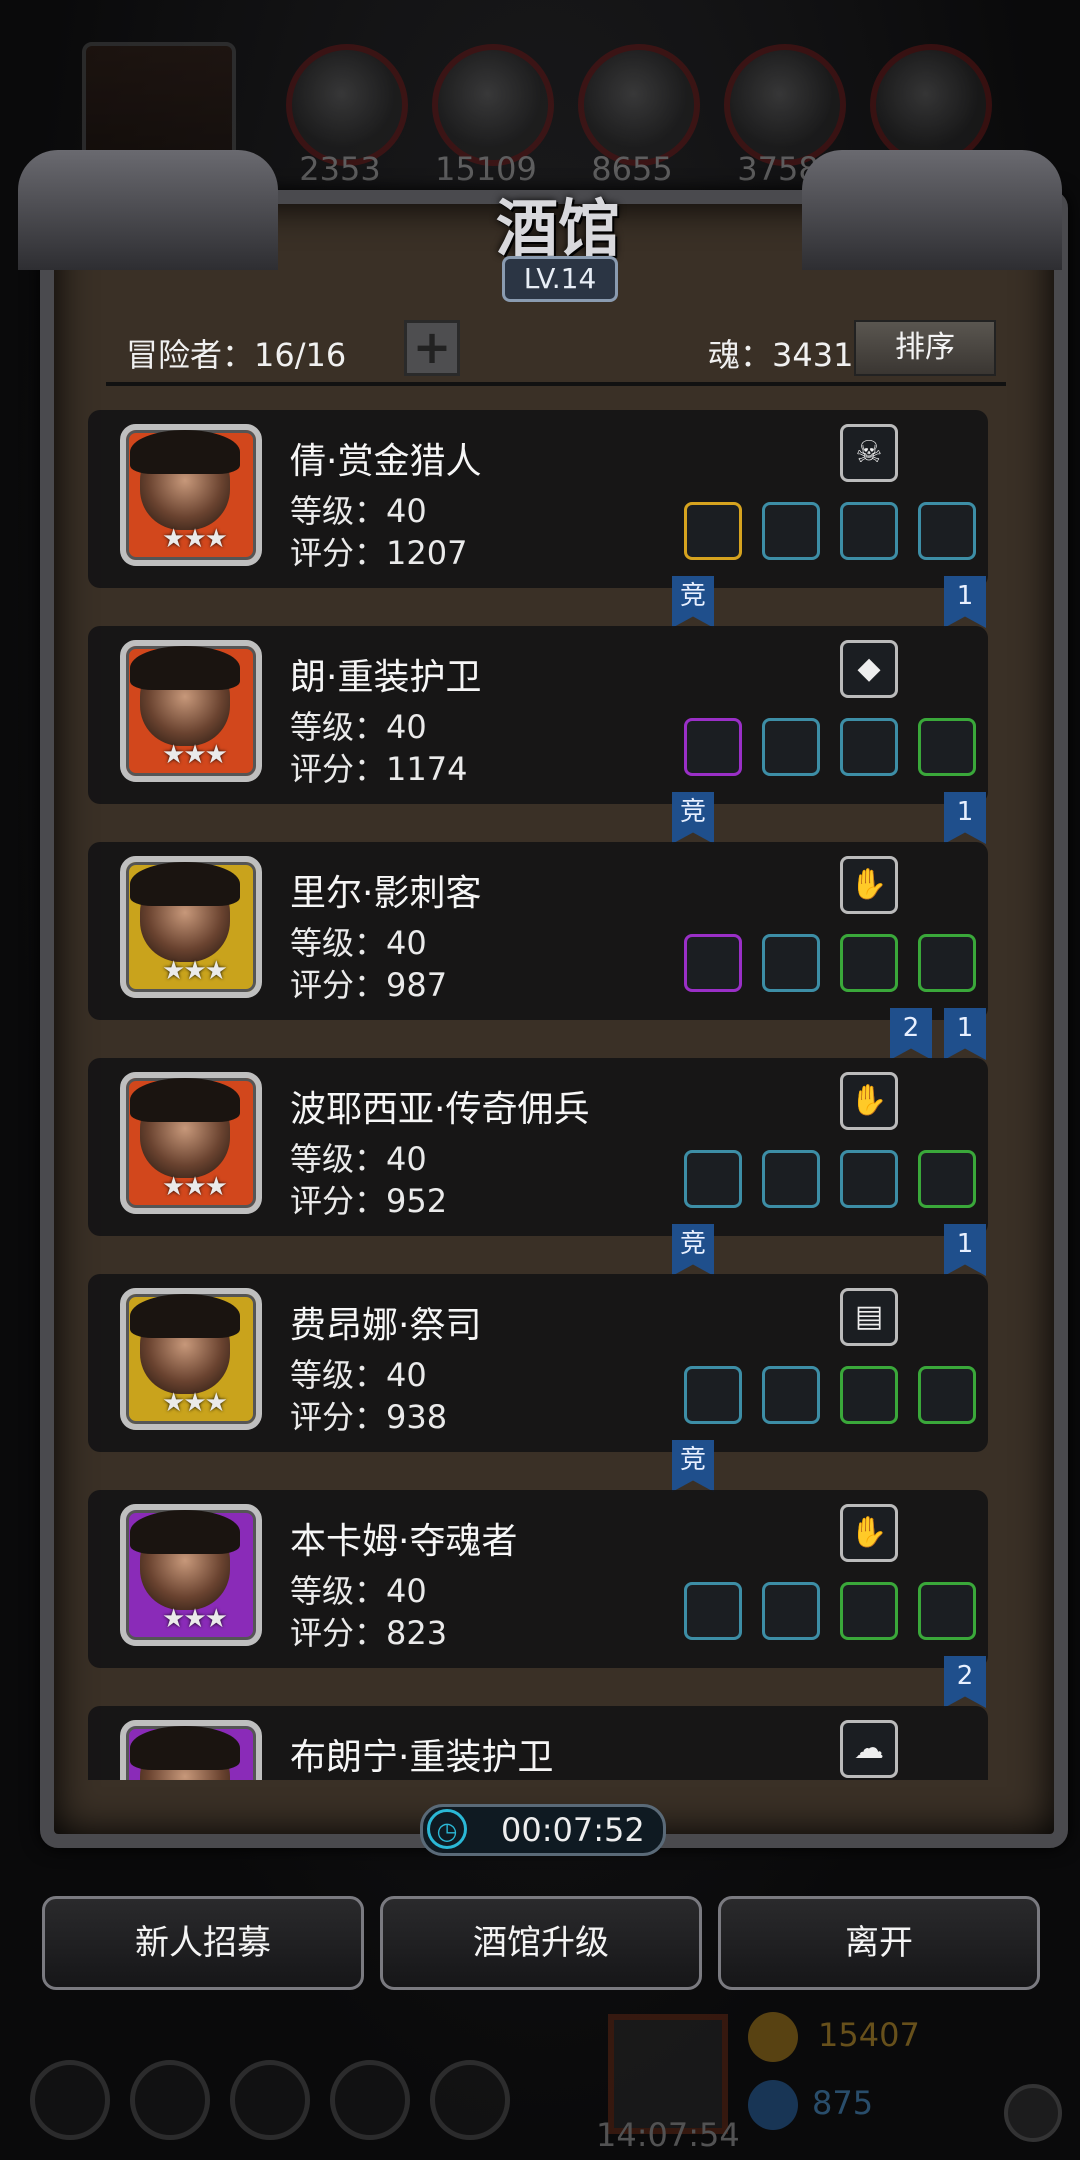 The image size is (1080, 2160). I want to click on settings-icon, so click(70, 2100).